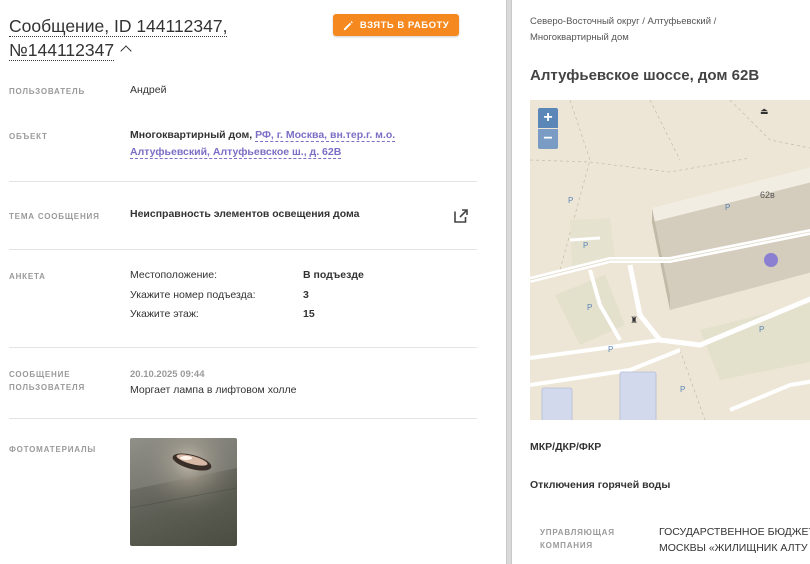  I want to click on message-title: Сообщение, ID 144112347, №144112347, so click(169, 38).